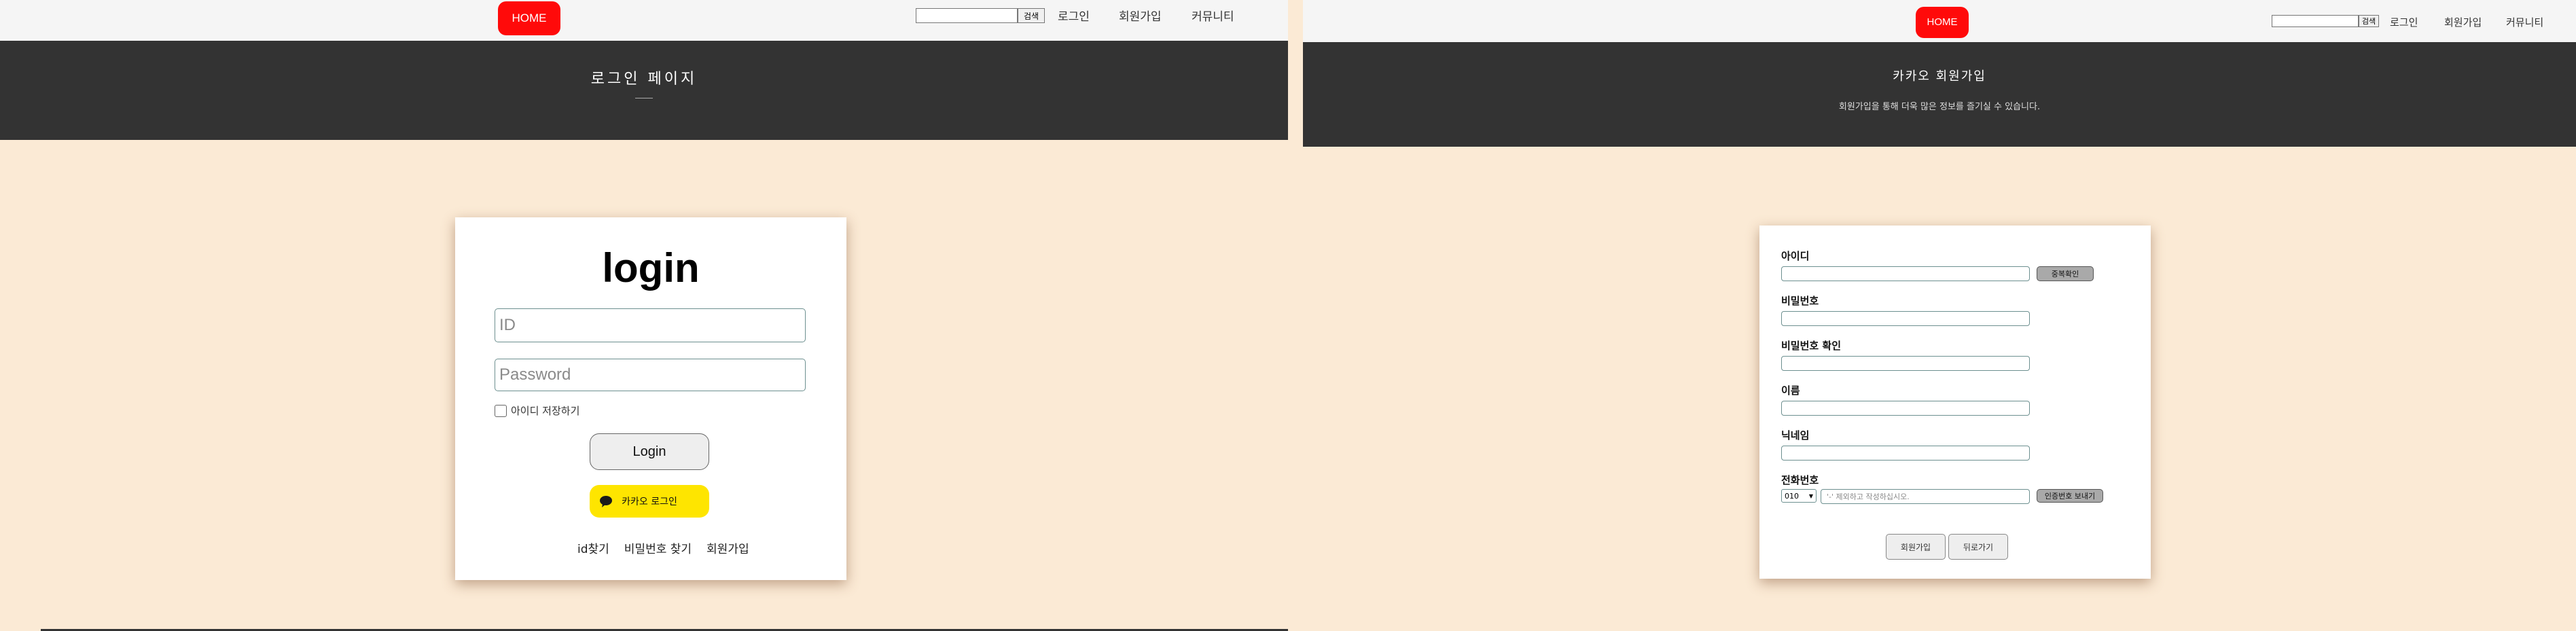 This screenshot has height=631, width=2576. Describe the element at coordinates (1800, 301) in the screenshot. I see `password-label: 비밀번호` at that location.